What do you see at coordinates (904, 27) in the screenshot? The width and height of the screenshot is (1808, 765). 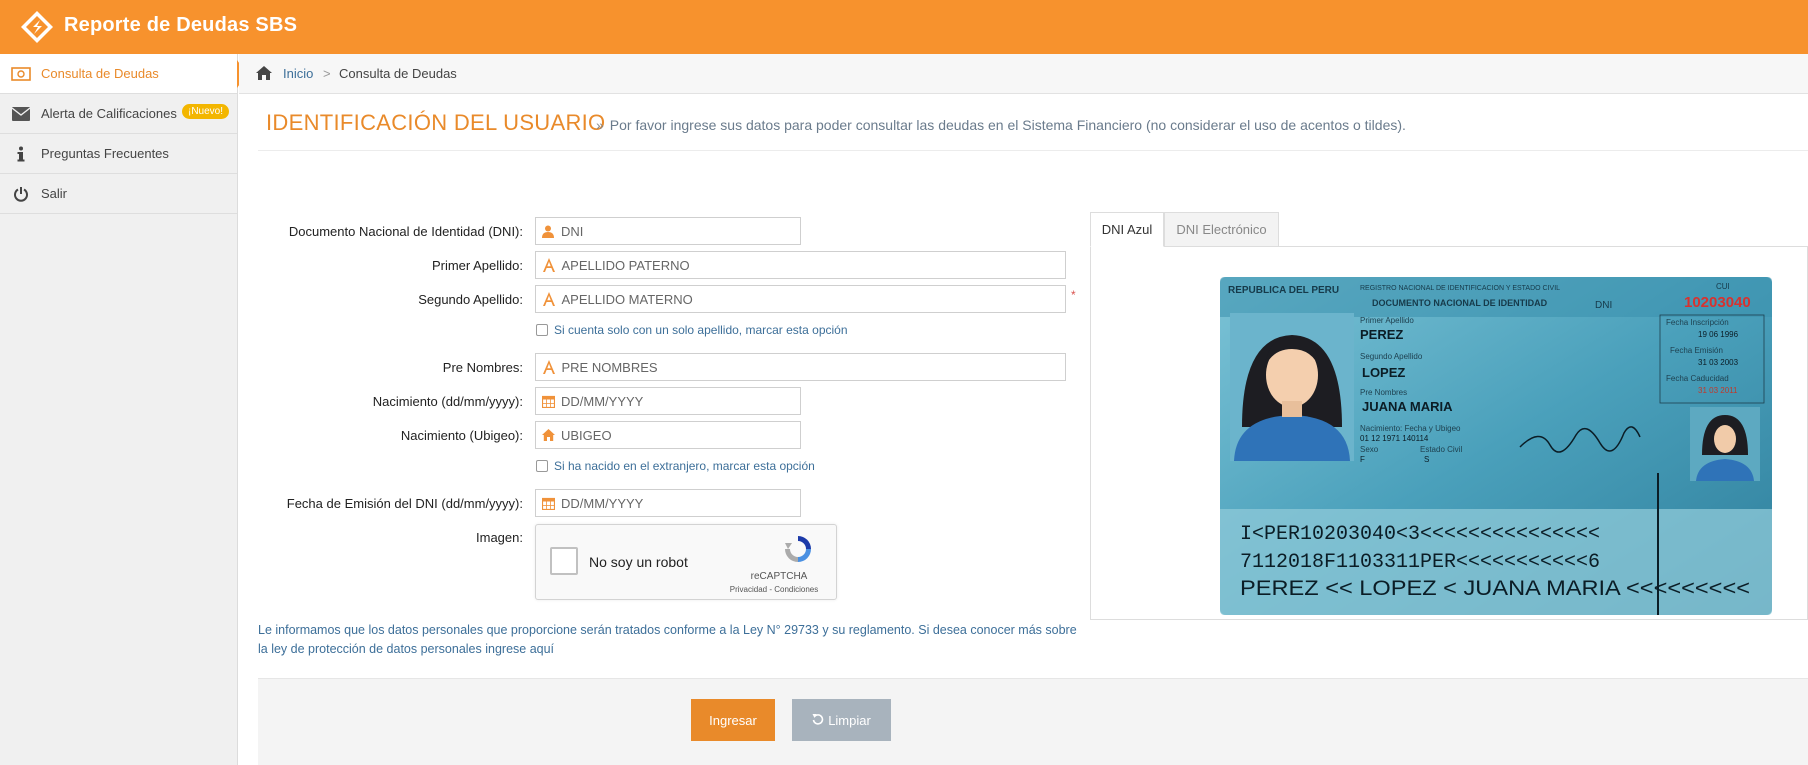 I see `top-bar: Reporte de Deudas SBS` at bounding box center [904, 27].